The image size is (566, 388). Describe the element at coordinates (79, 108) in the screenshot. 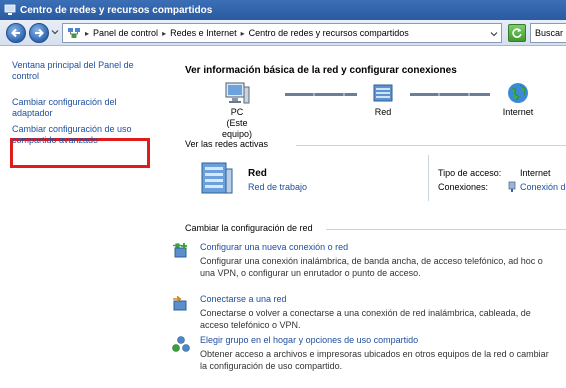

I see `sidebar-item-adapter-settings: Cambiar configuración del adaptador` at that location.